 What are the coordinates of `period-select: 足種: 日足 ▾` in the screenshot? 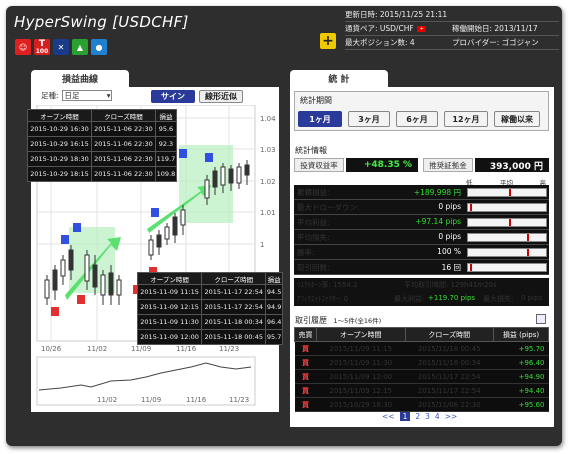 It's located at (76, 95).